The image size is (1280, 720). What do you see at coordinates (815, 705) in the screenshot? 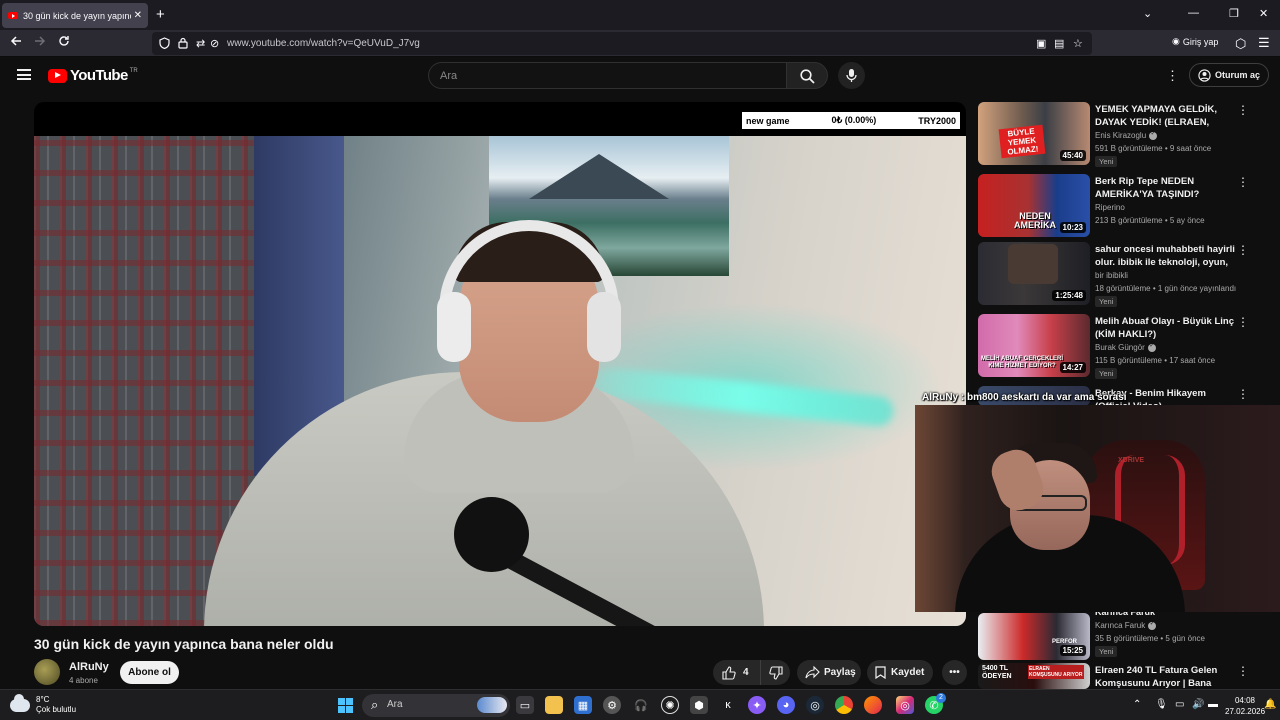
I see `steam-icon: ◎` at bounding box center [815, 705].